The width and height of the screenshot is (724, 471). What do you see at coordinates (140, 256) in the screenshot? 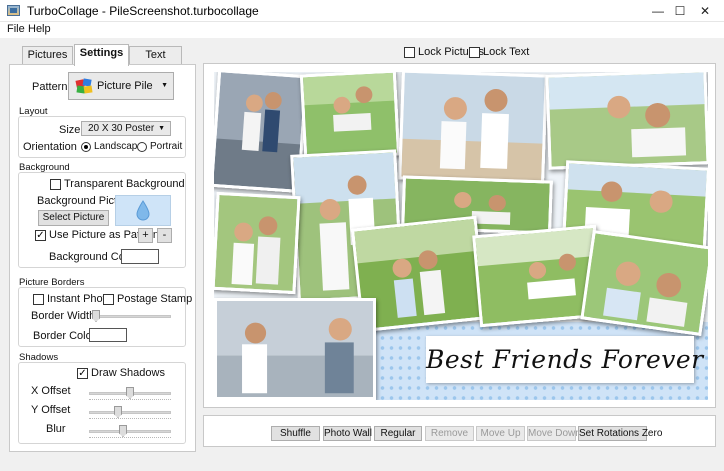
I see `background-color-swatch` at bounding box center [140, 256].